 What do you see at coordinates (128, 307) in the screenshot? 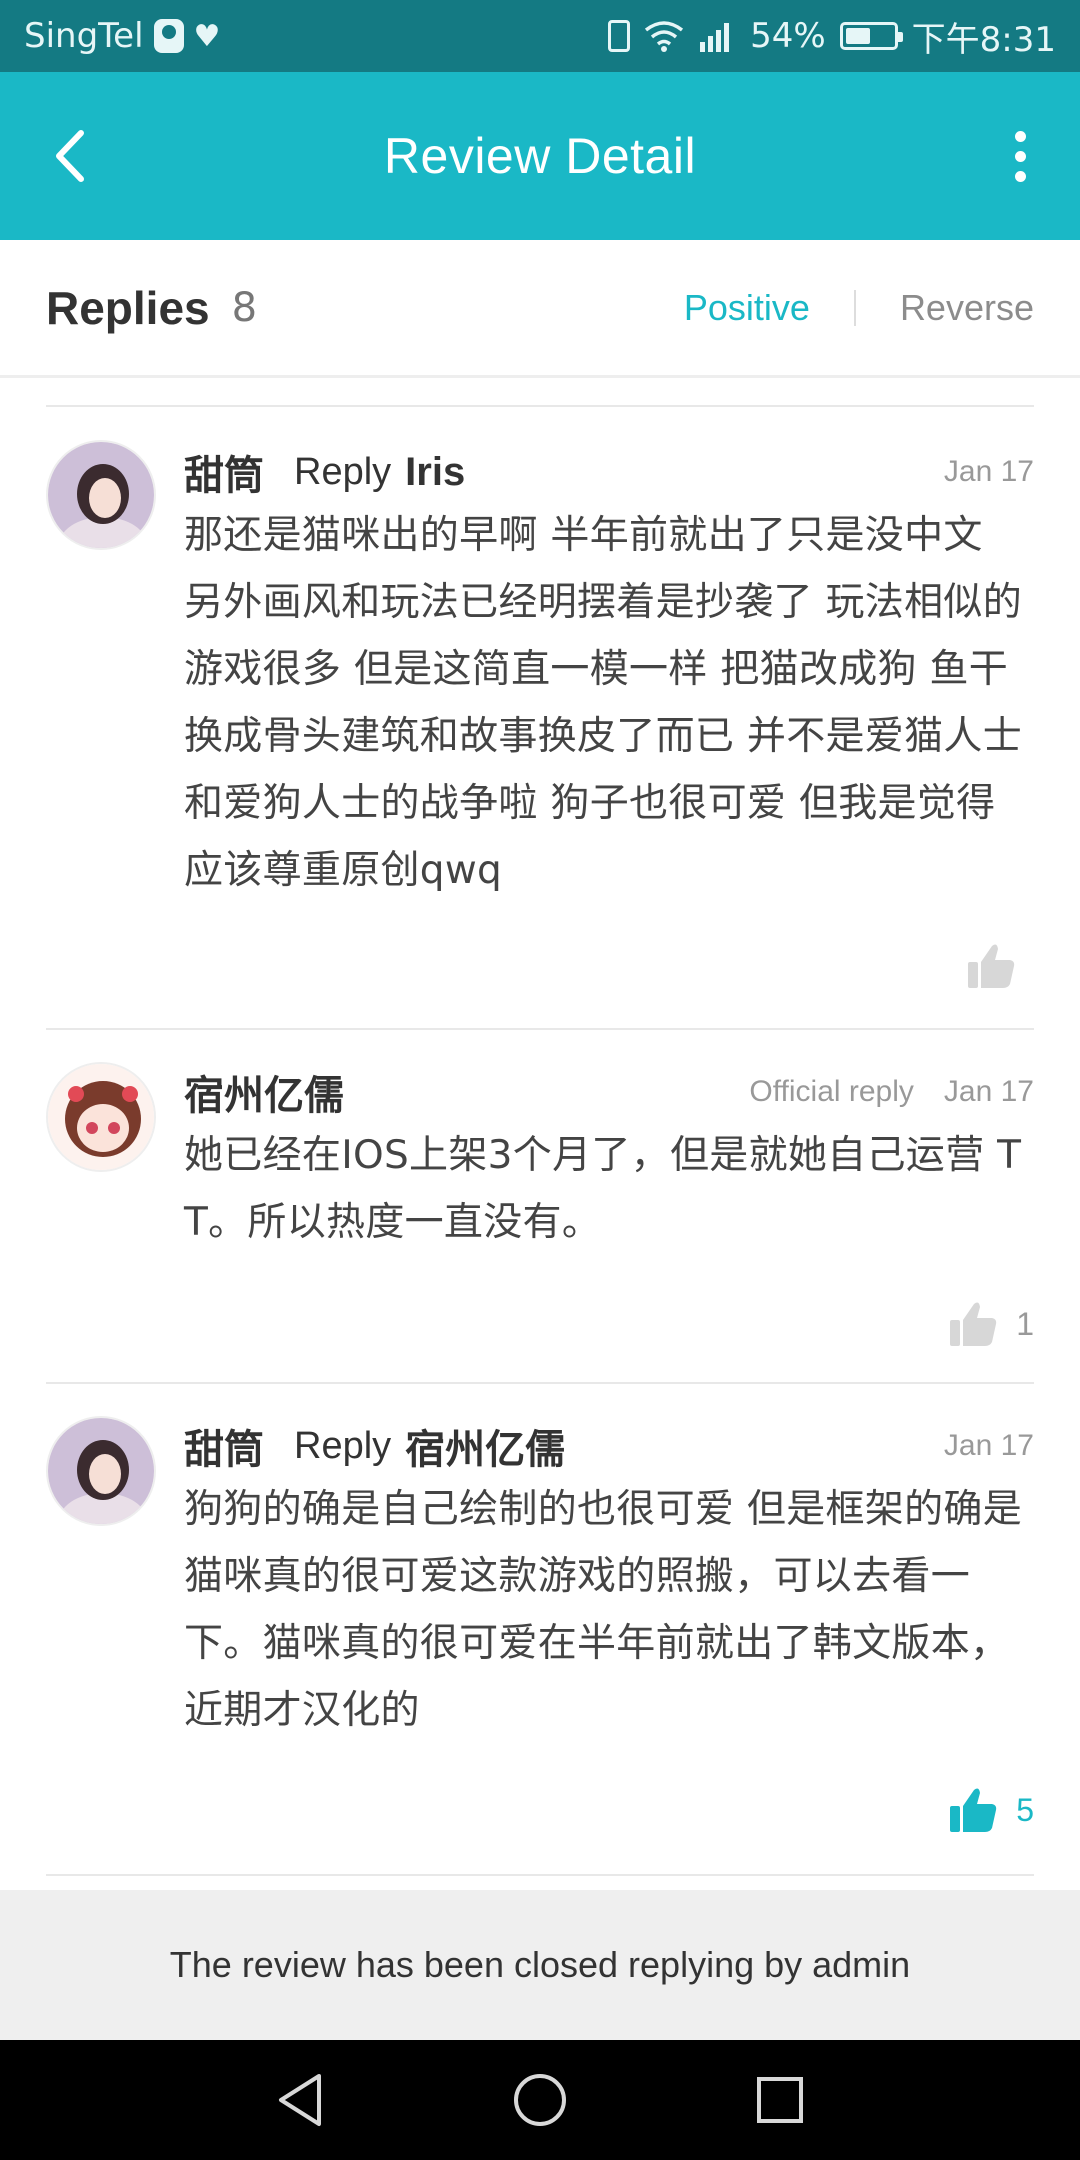
I see `replies-title: Replies` at bounding box center [128, 307].